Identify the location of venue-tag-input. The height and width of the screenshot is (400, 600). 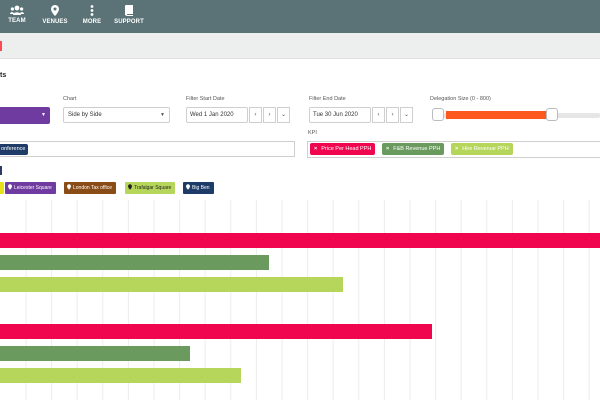
(147, 149).